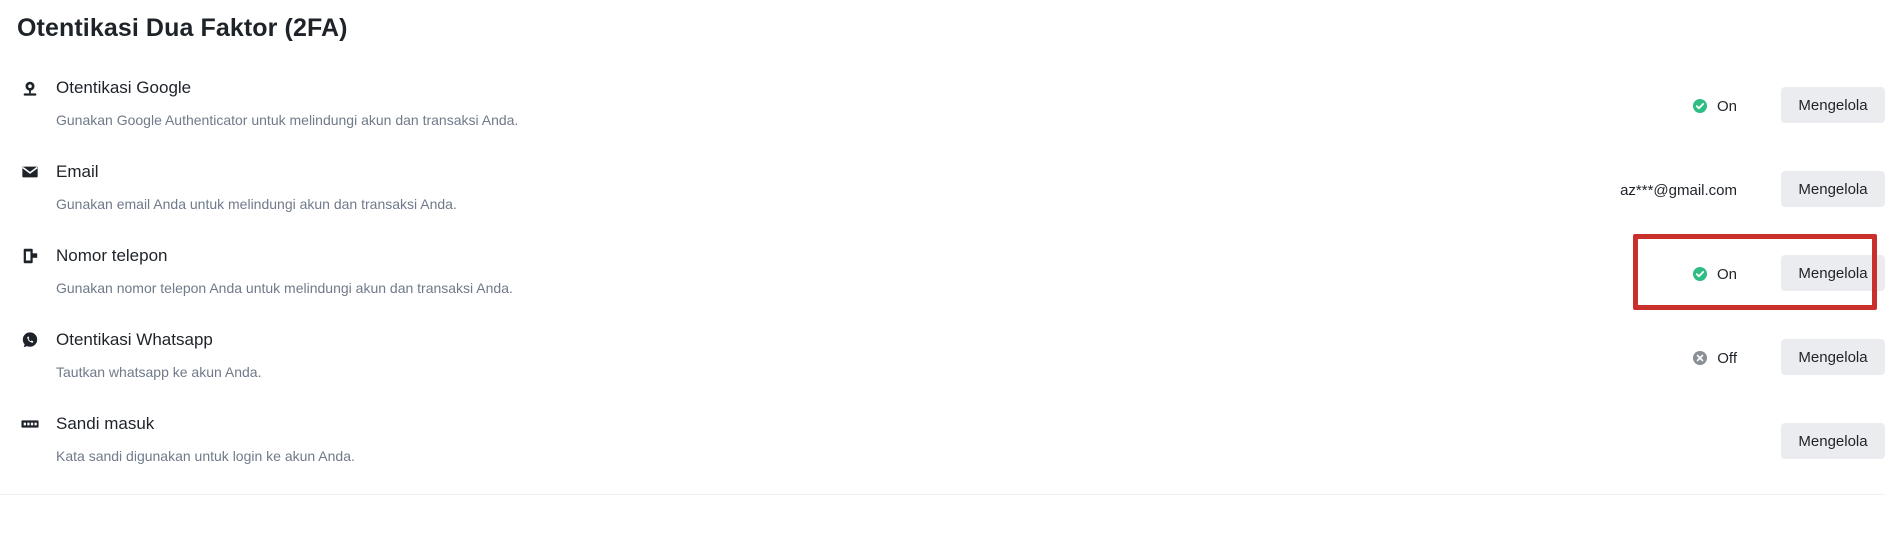 The width and height of the screenshot is (1900, 544). What do you see at coordinates (30, 88) in the screenshot?
I see `authenticator-icon` at bounding box center [30, 88].